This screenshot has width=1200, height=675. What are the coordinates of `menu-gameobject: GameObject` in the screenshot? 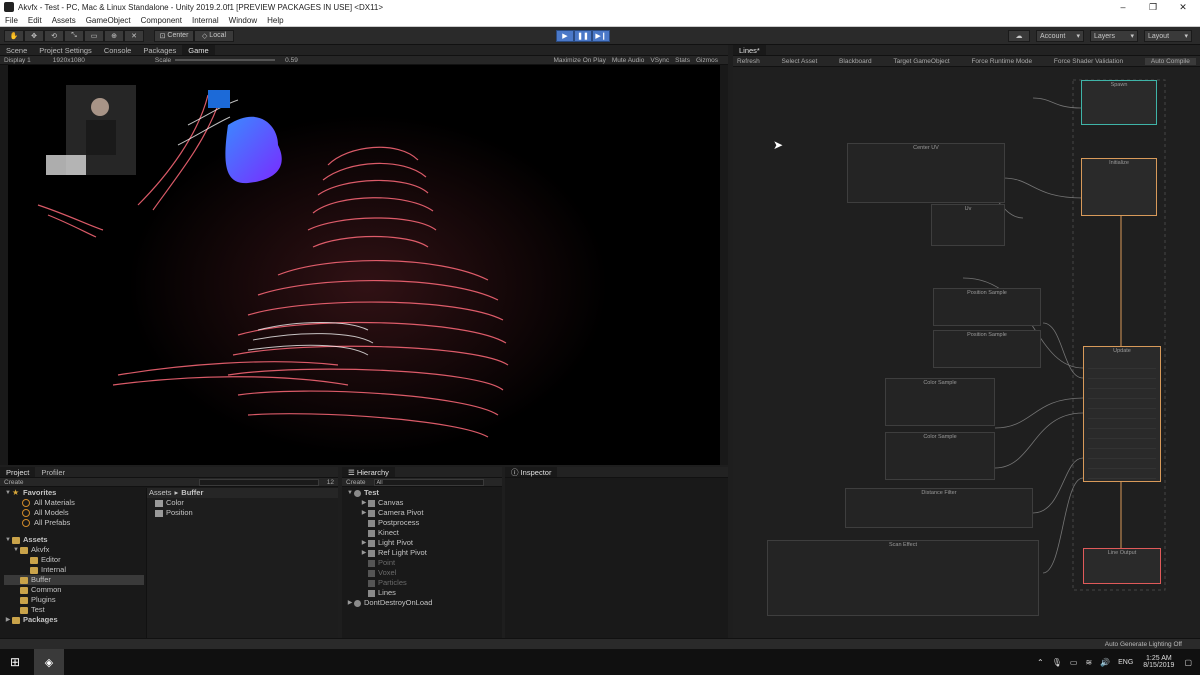 It's located at (108, 20).